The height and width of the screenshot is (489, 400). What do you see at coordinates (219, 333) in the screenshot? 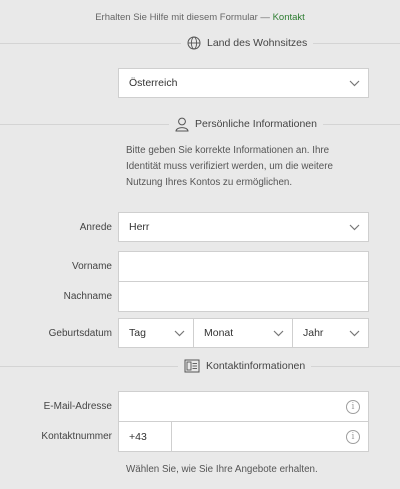
I see `birth-month-value: Monat` at bounding box center [219, 333].